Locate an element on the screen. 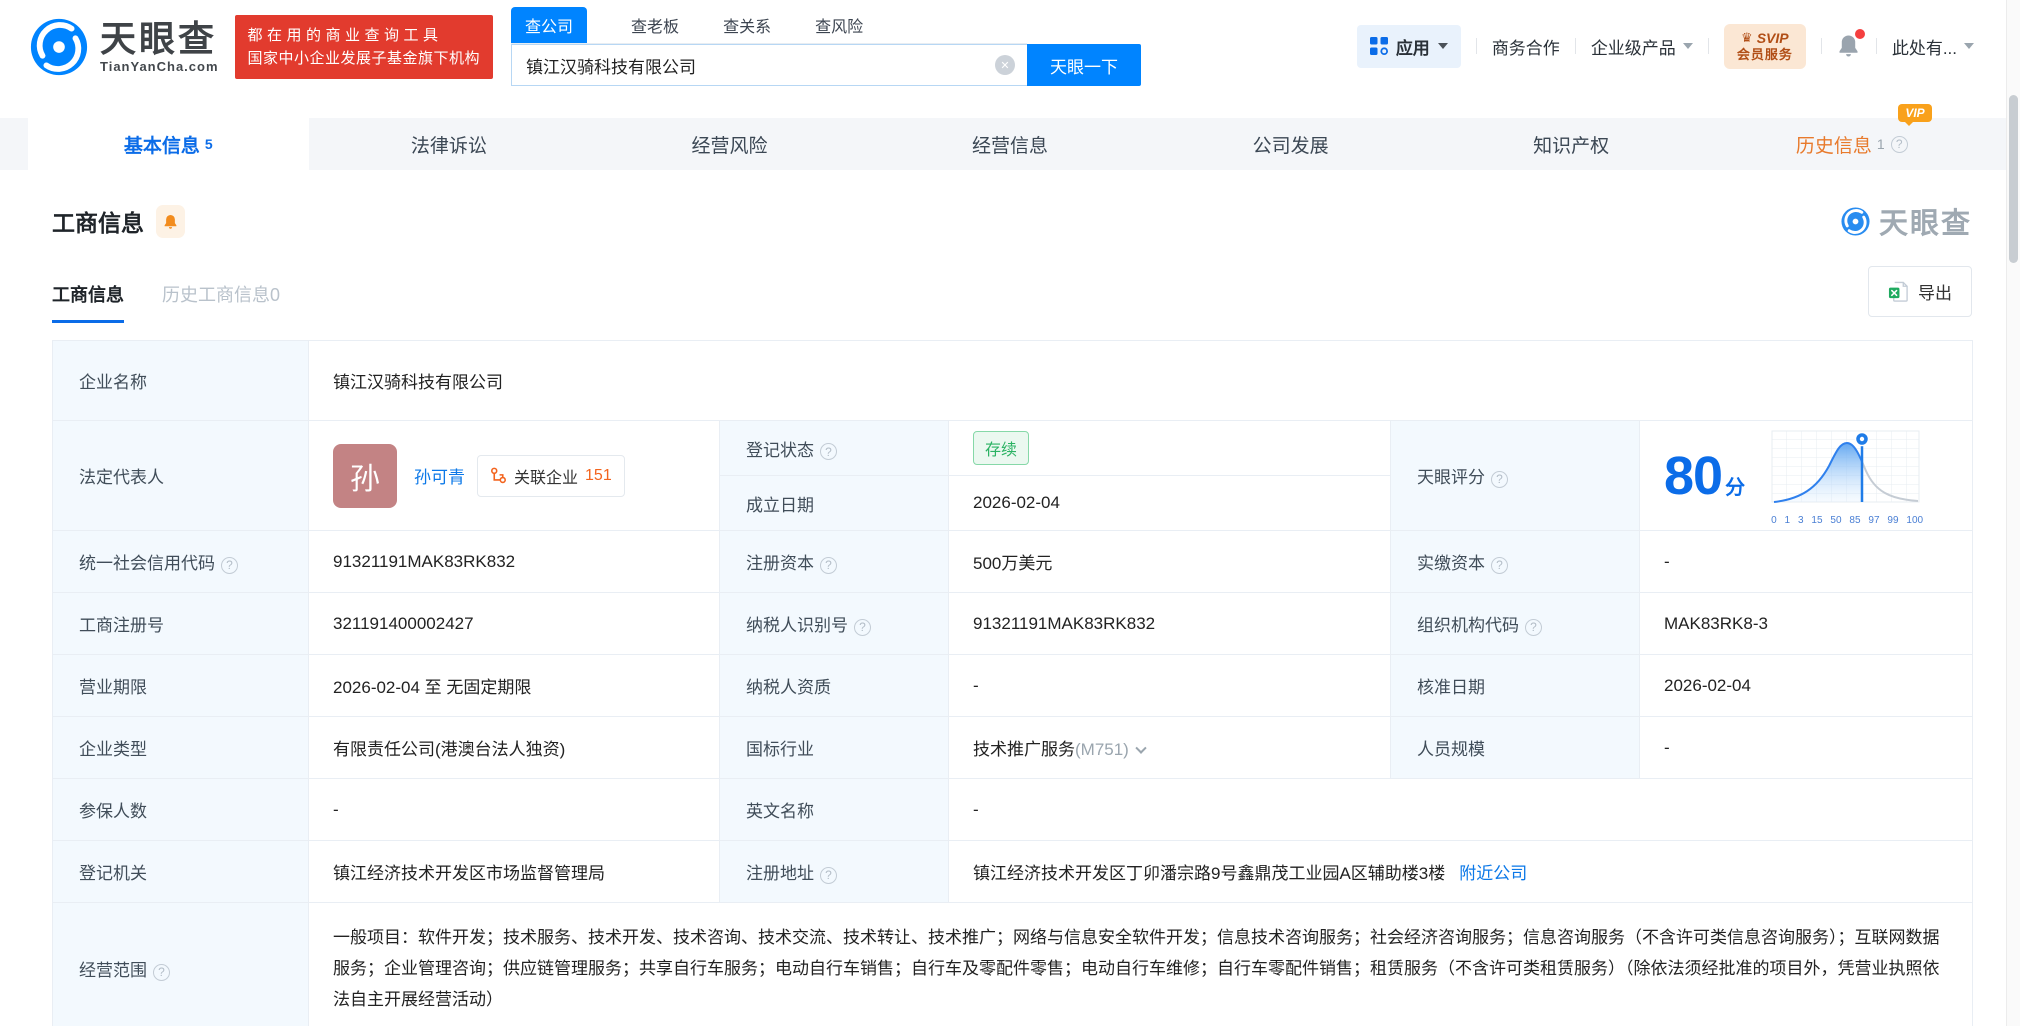  search-button: 天眼一下 is located at coordinates (1084, 65).